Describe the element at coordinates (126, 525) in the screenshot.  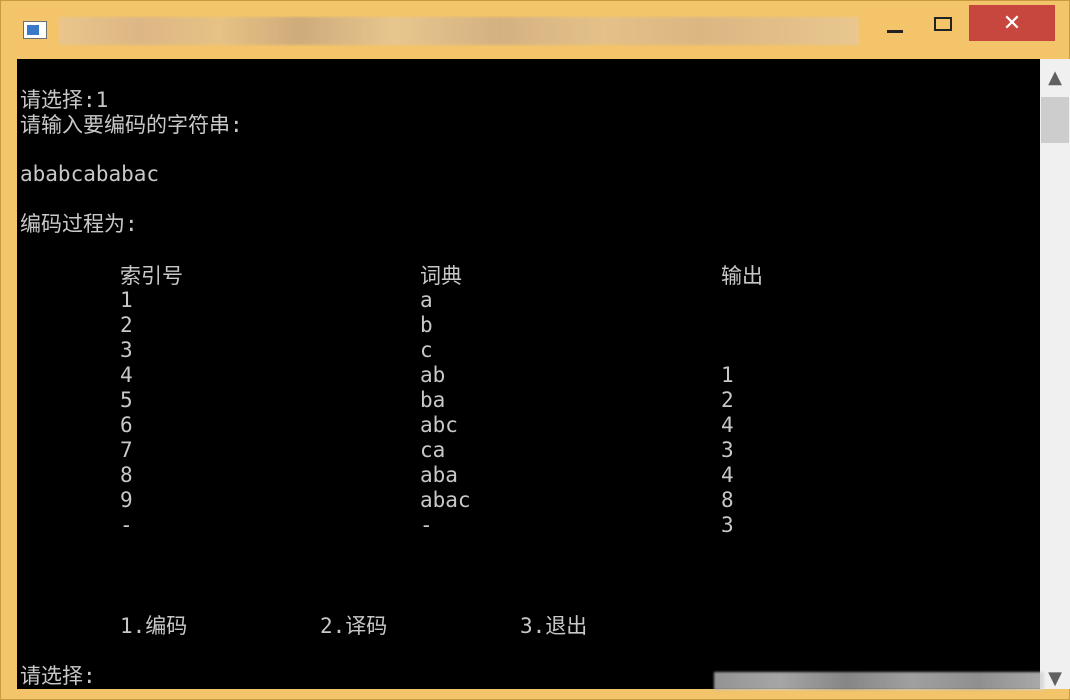
I see `table-row-index: -` at that location.